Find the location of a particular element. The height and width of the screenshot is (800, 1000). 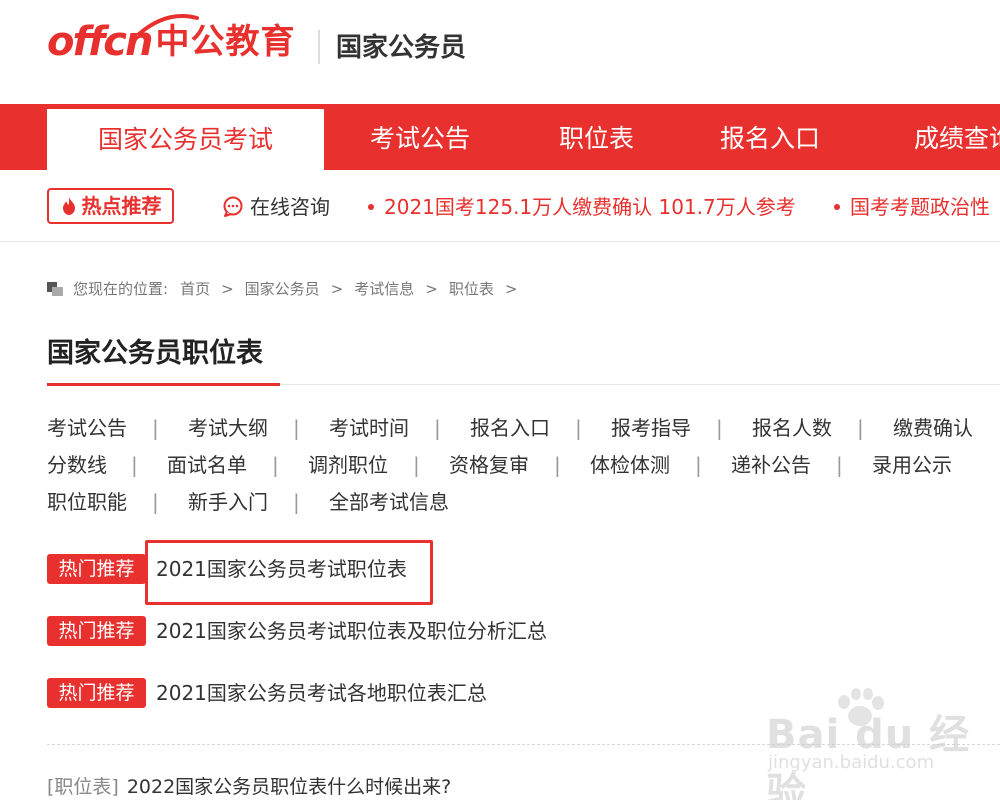

hot-recommend-item: 热门推荐 2021国家公务员考试各地职位表汇总 is located at coordinates (267, 693).